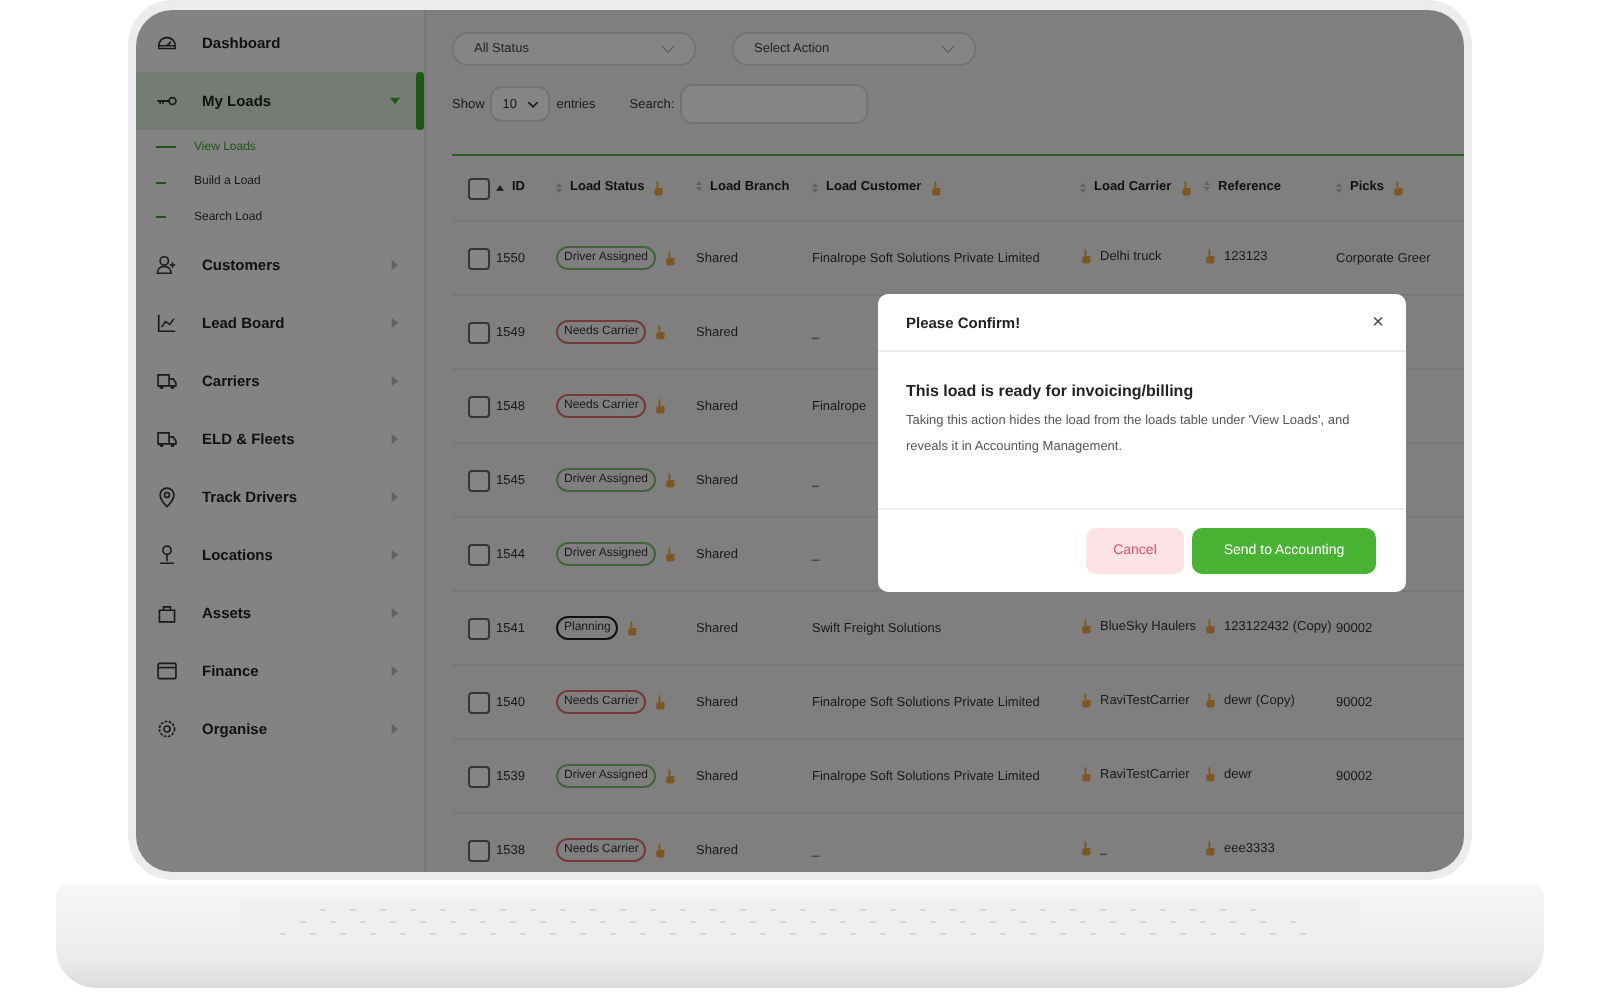  I want to click on dialog-heading: This load is ready for invoicing/billing, so click(1051, 391).